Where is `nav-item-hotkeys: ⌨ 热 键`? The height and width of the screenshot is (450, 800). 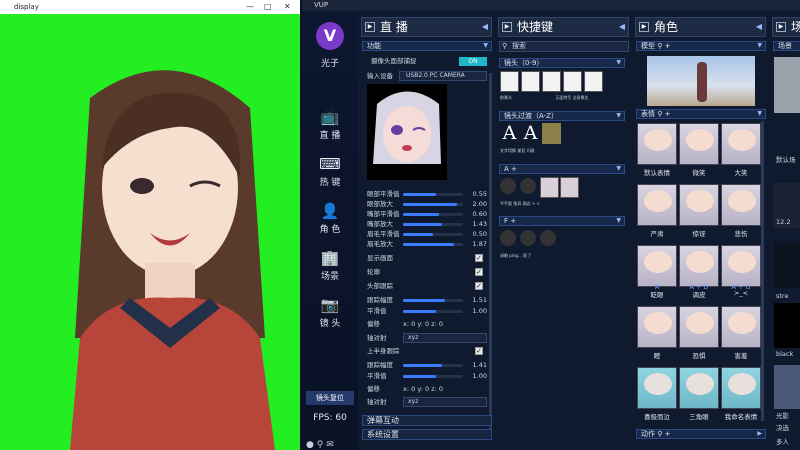 nav-item-hotkeys: ⌨ 热 键 is located at coordinates (330, 171).